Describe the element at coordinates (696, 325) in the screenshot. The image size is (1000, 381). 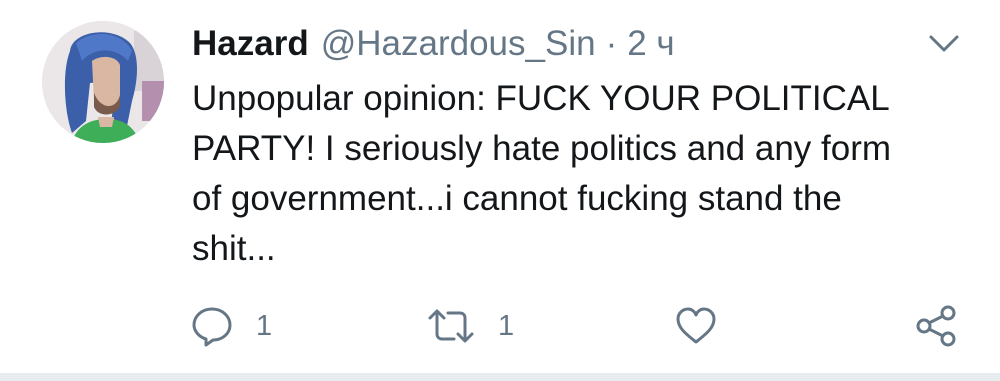
I see `heart-icon` at that location.